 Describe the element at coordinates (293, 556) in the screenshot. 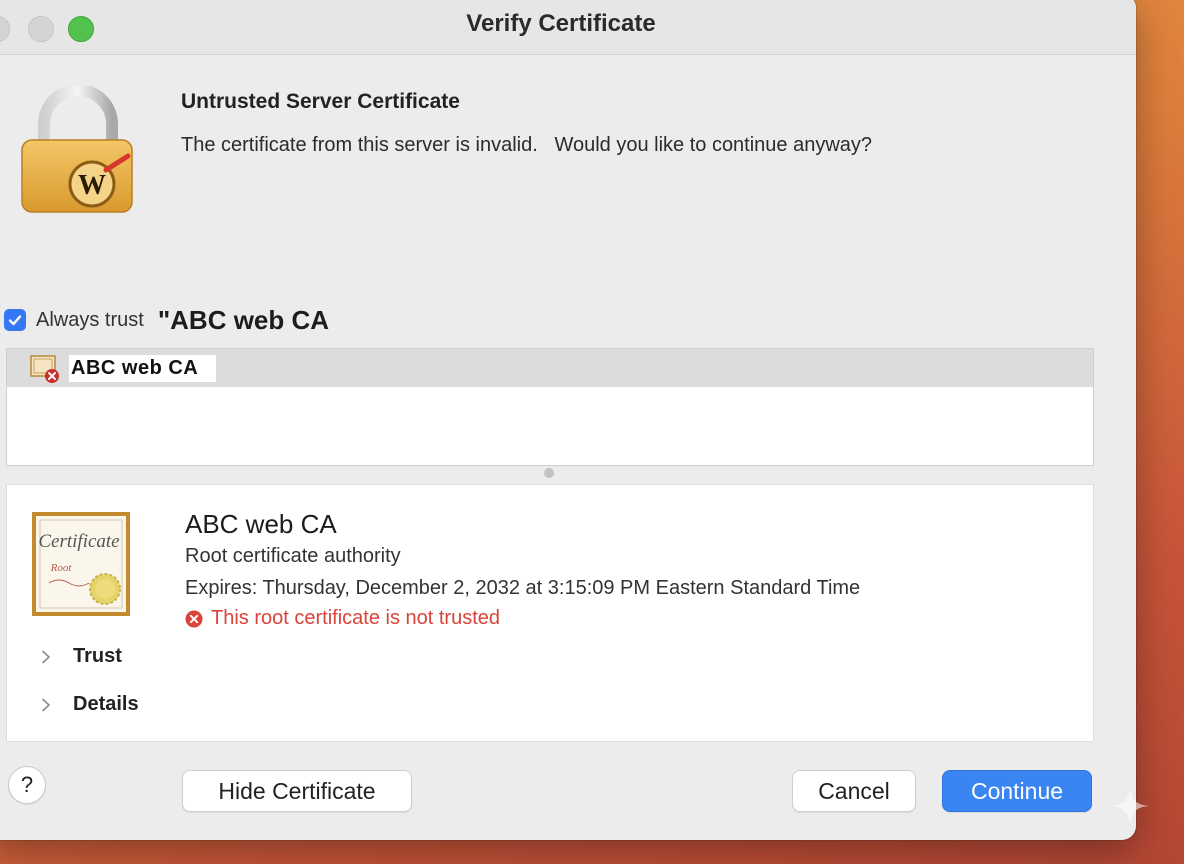

I see `certificate-kind: Root certificate authority` at that location.